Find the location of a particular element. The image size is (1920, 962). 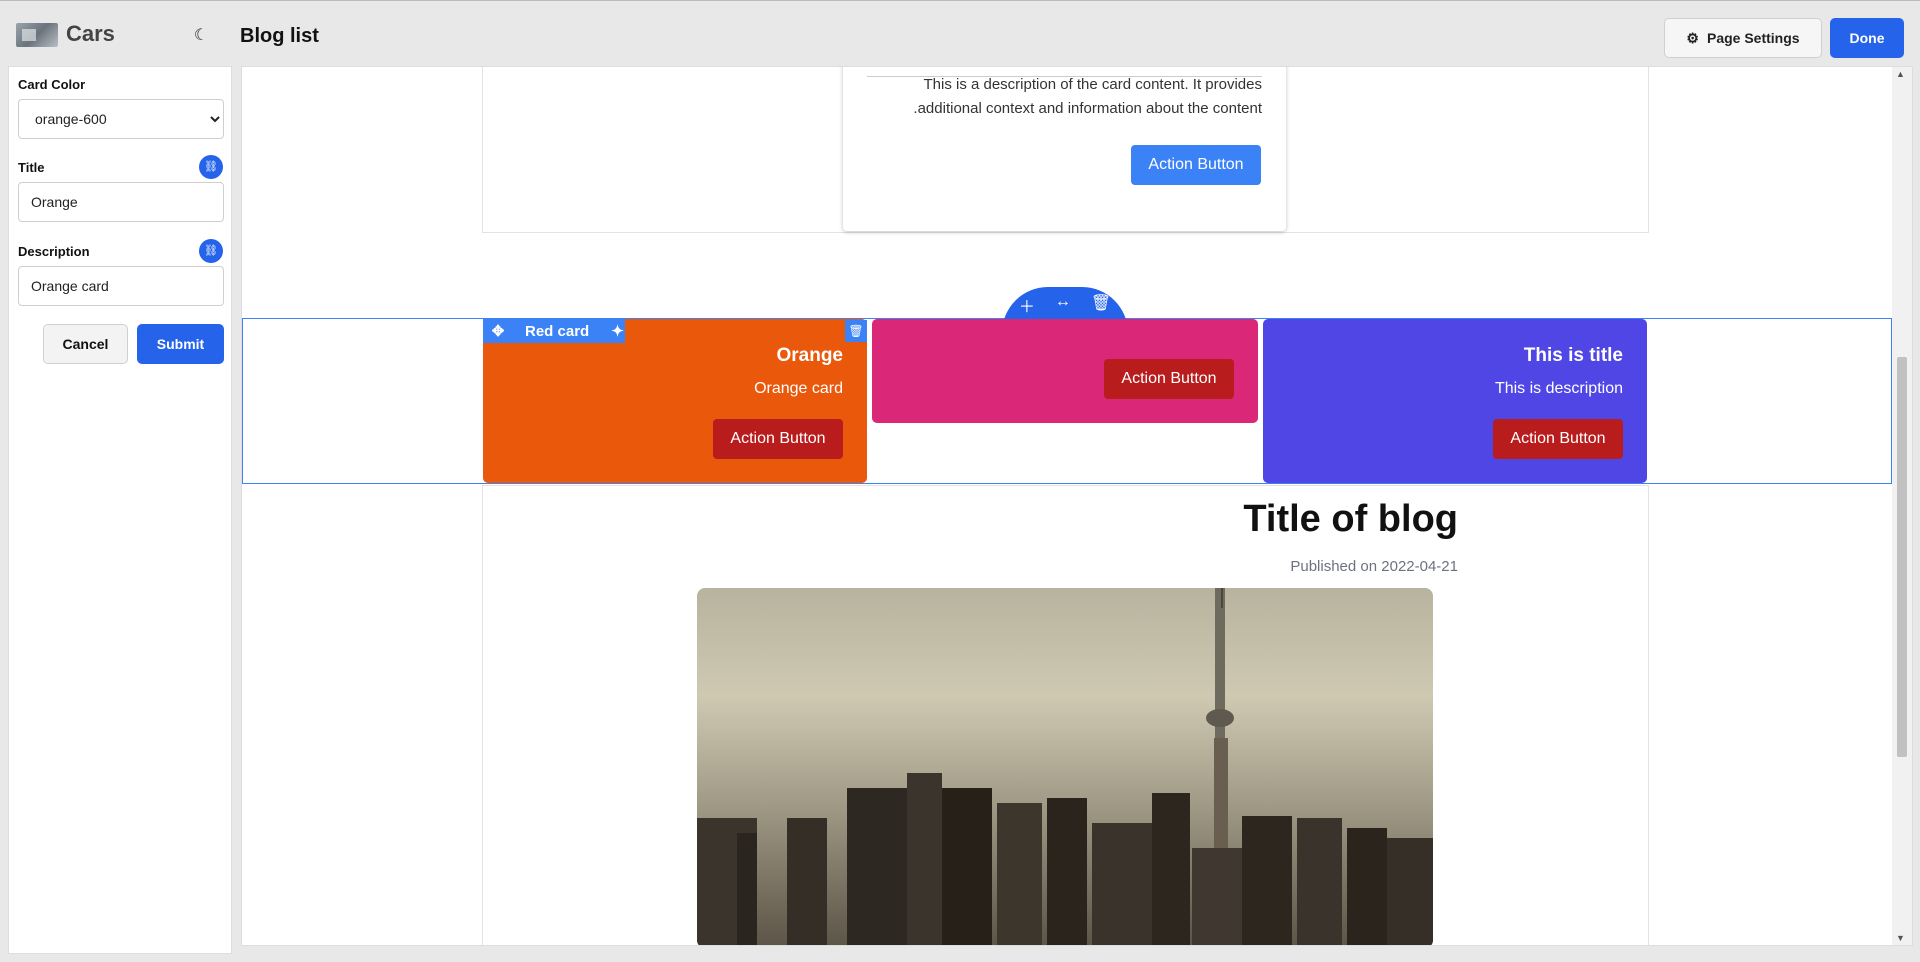

title-label: Title is located at coordinates (31, 167).